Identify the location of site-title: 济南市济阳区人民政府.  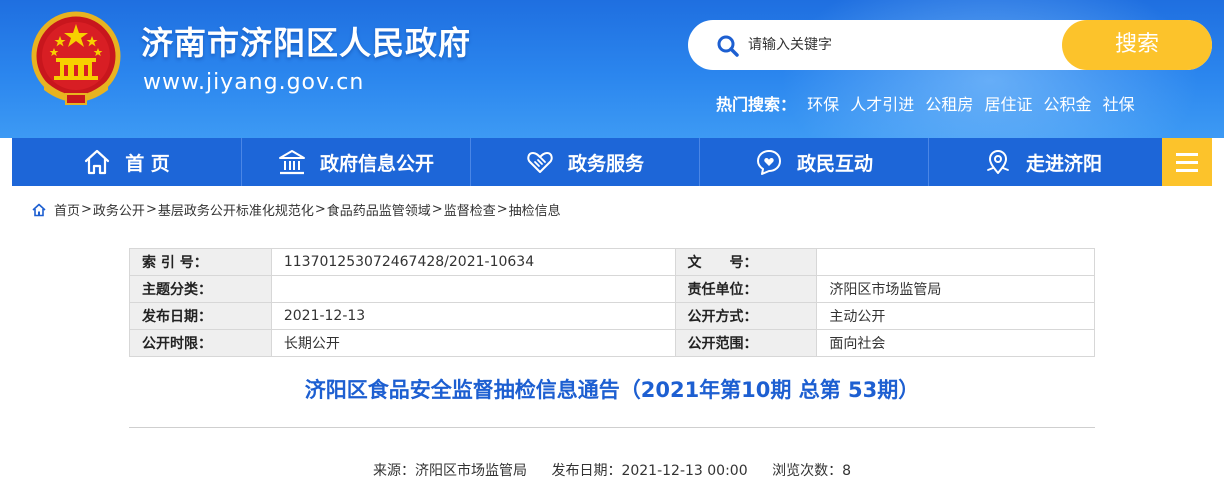
(306, 41).